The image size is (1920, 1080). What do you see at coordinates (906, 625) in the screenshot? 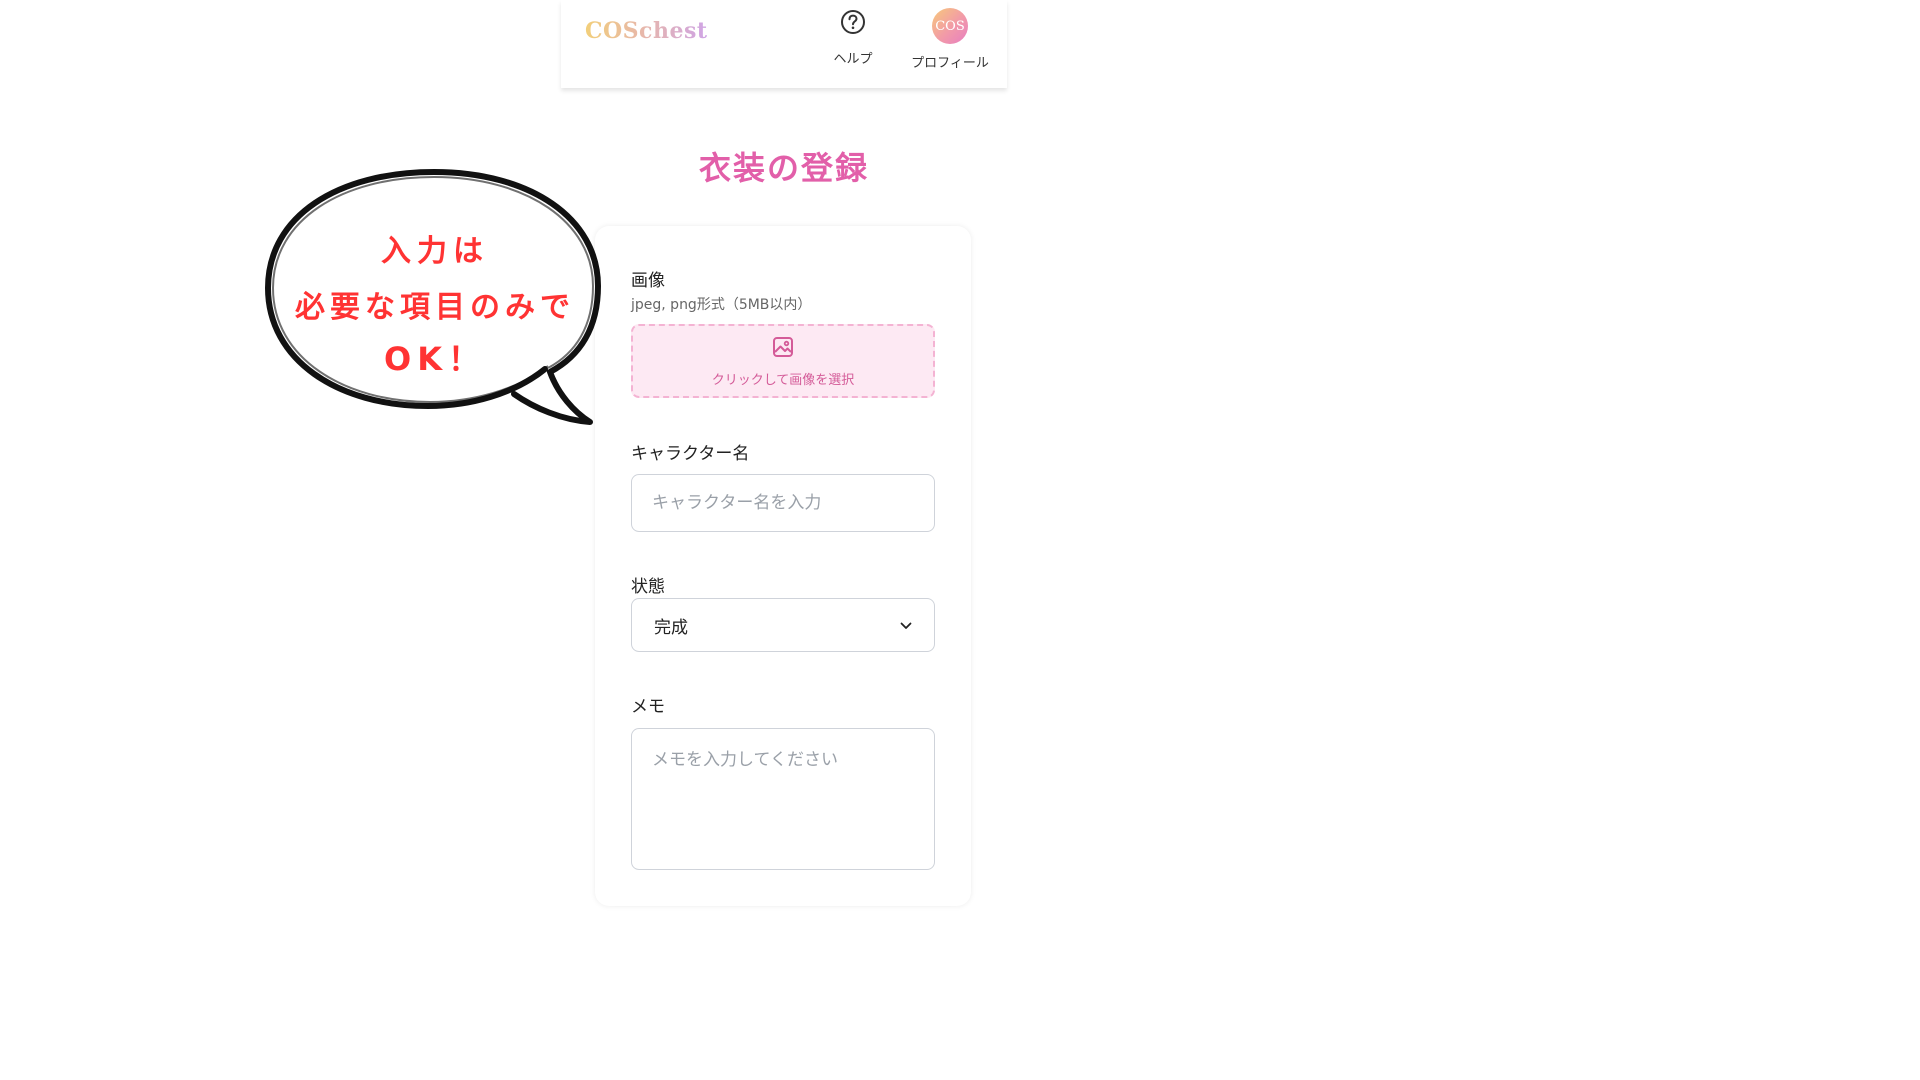
I see `chevron-down-icon` at bounding box center [906, 625].